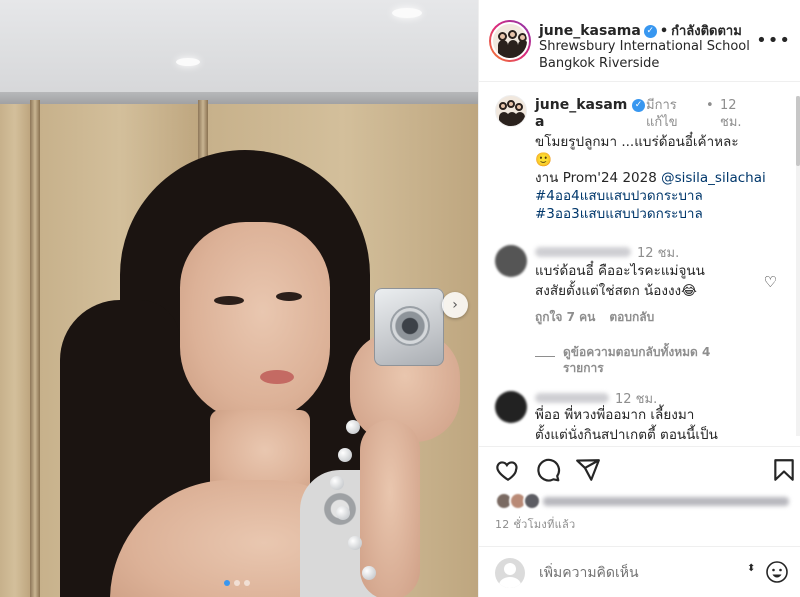  I want to click on lips, so click(277, 377).